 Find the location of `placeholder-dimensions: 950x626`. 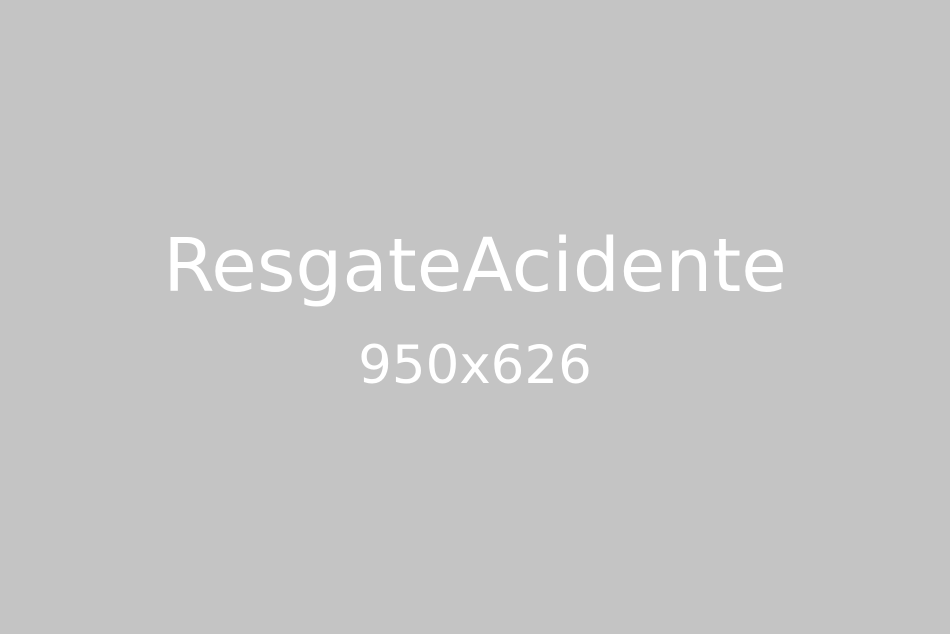

placeholder-dimensions: 950x626 is located at coordinates (475, 365).